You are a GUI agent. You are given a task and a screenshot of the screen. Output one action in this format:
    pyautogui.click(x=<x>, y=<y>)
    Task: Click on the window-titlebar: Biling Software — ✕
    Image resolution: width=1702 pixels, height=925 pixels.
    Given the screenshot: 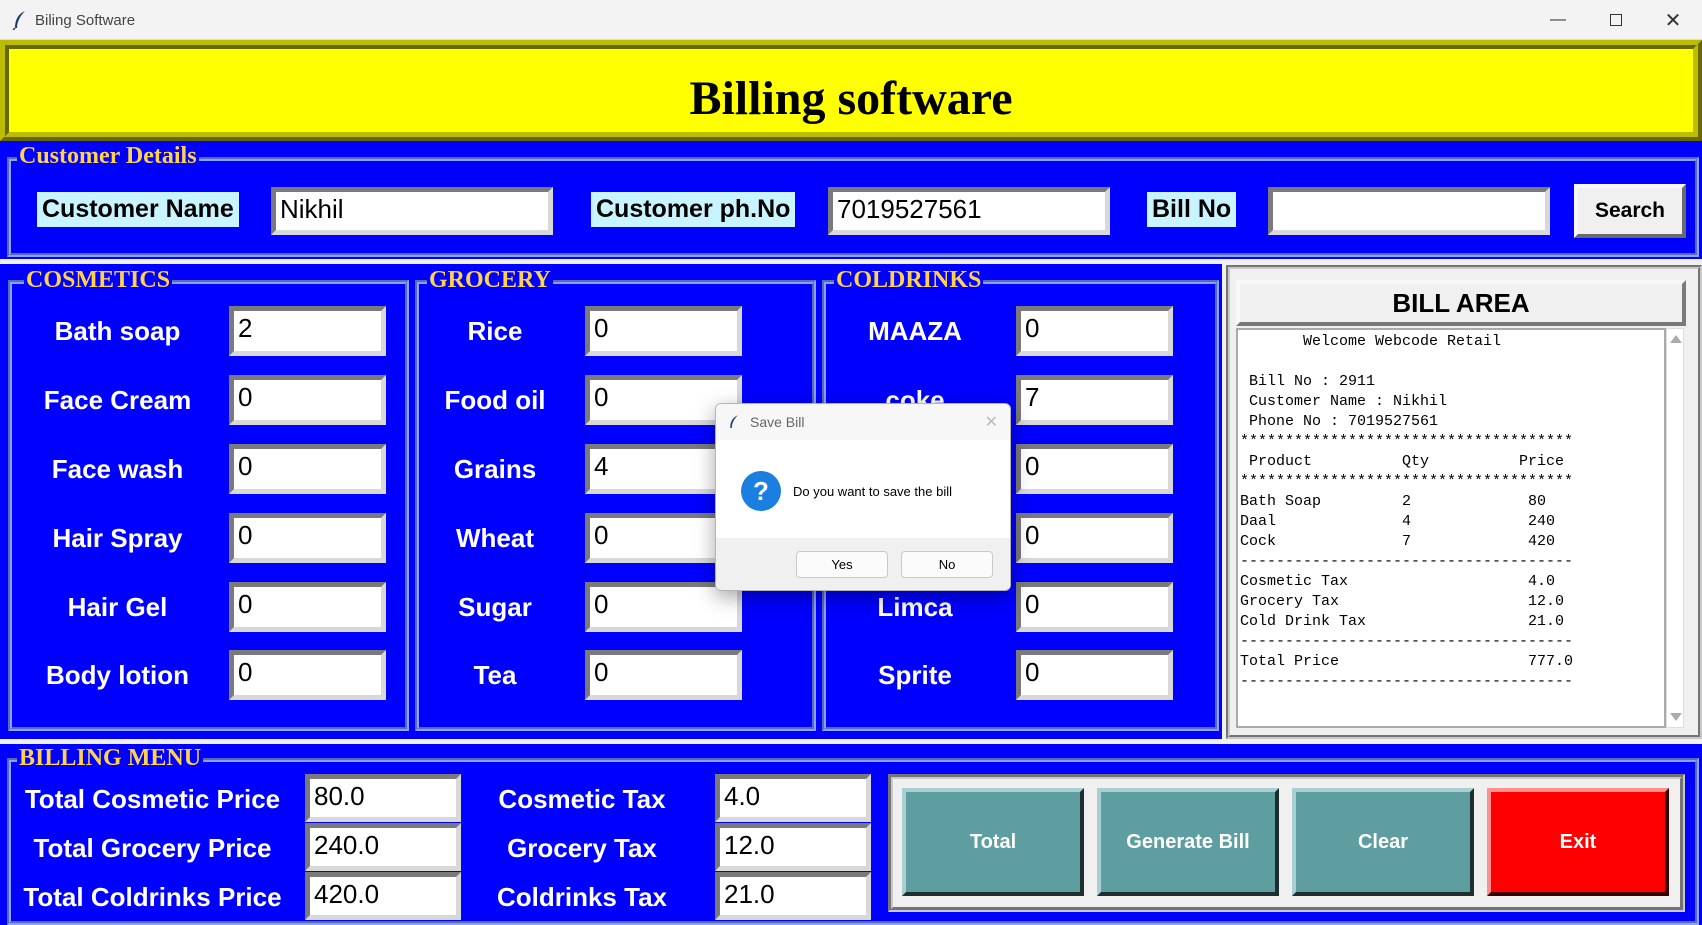 What is the action you would take?
    pyautogui.click(x=851, y=20)
    